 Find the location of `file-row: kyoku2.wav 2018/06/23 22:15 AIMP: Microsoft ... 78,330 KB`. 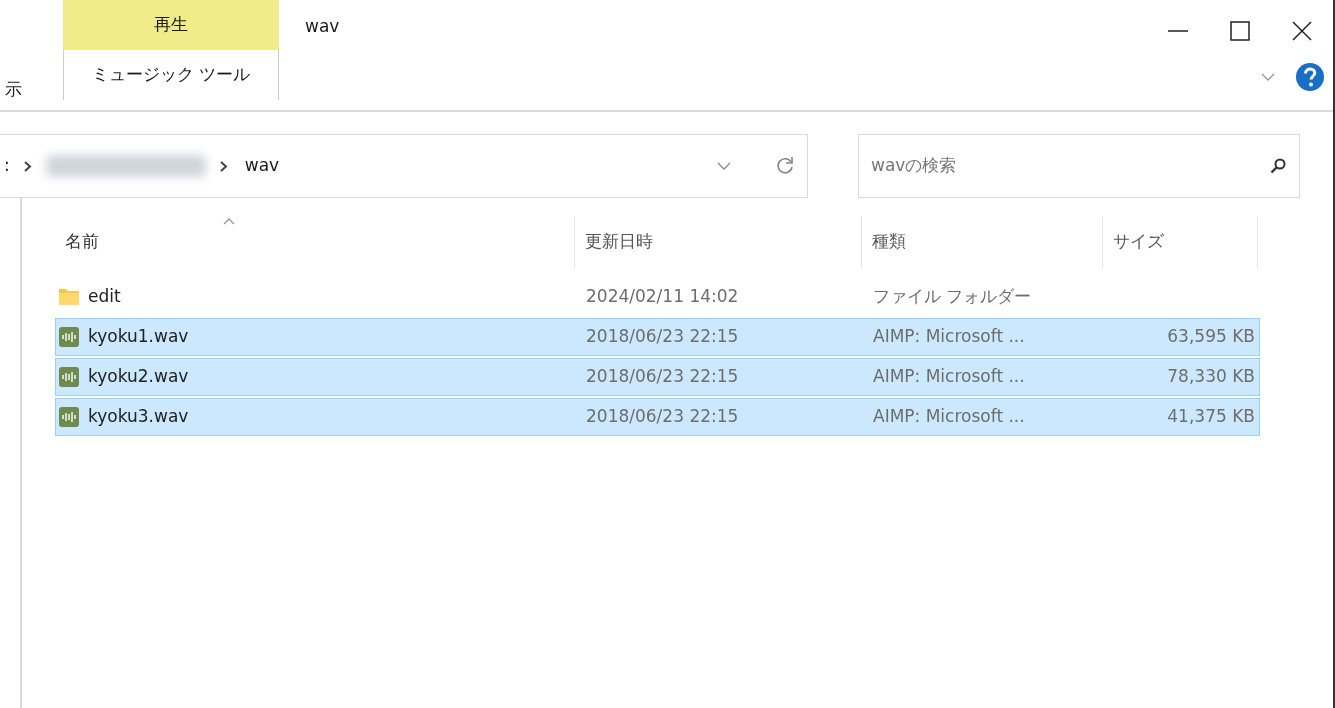

file-row: kyoku2.wav 2018/06/23 22:15 AIMP: Microsoft ... 78,330 KB is located at coordinates (657, 377).